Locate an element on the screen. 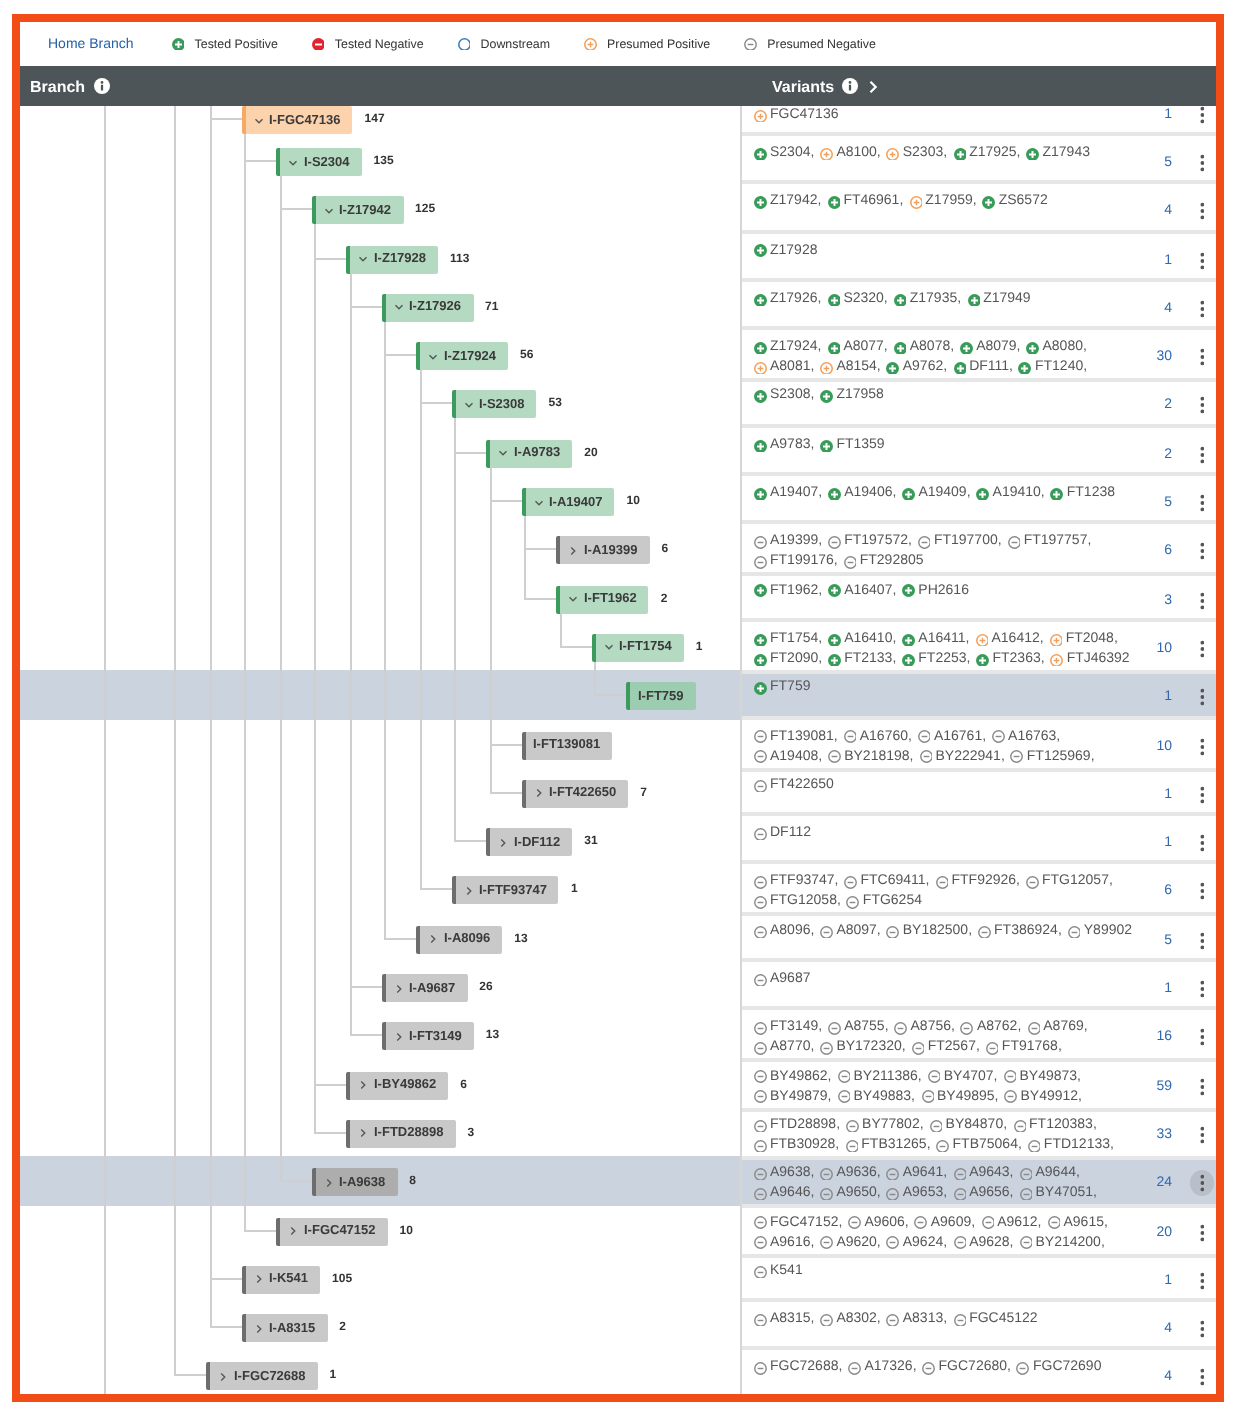  column-header: Variants is located at coordinates (803, 86).